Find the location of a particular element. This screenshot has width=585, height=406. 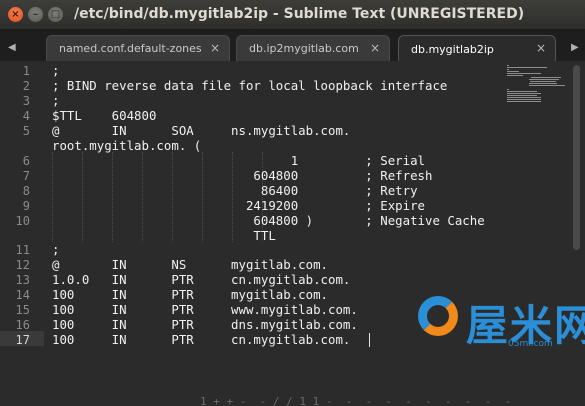

minimize-window-button: – is located at coordinates (35, 14).